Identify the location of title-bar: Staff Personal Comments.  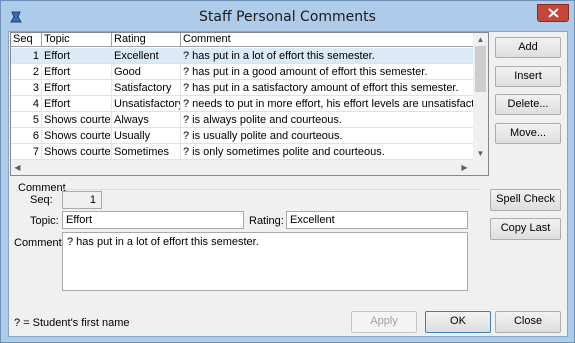
(287, 17).